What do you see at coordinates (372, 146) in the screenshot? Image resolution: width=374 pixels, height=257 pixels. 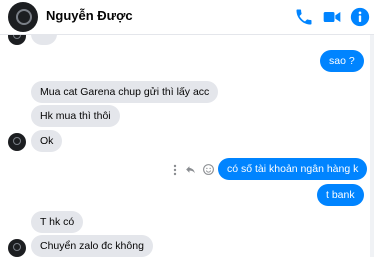 I see `scrollbar` at bounding box center [372, 146].